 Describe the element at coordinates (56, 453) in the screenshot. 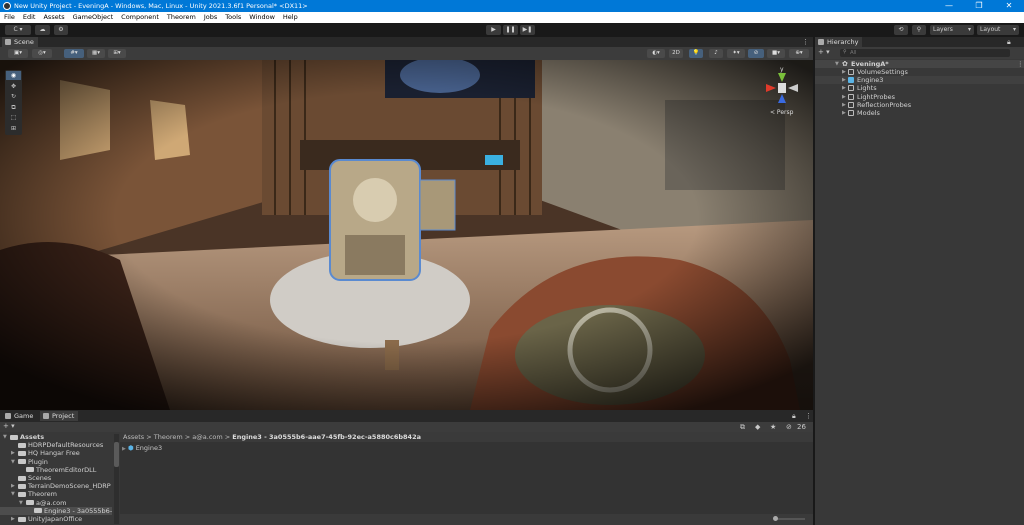

I see `folder-item: ▶ HQ Hangar Free` at that location.